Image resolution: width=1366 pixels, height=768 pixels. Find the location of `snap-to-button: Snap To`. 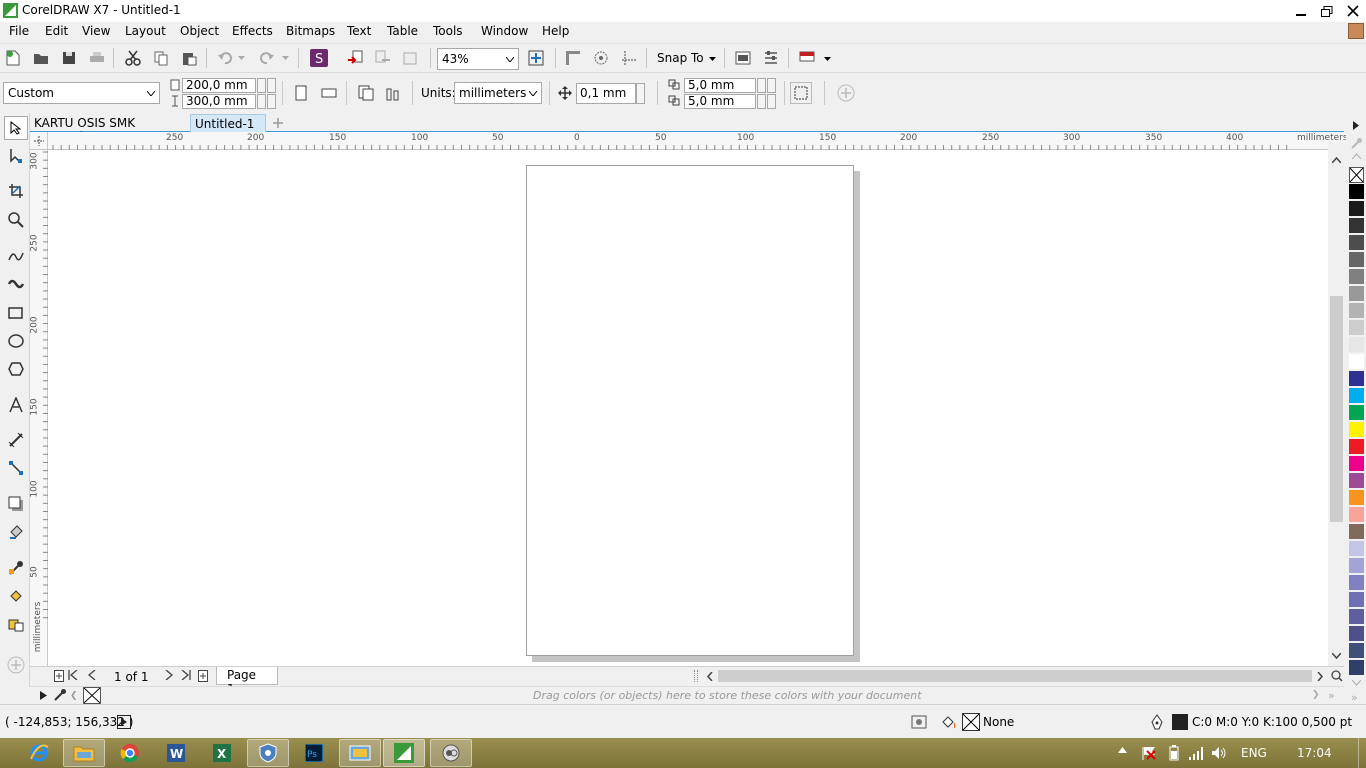

snap-to-button: Snap To is located at coordinates (680, 58).